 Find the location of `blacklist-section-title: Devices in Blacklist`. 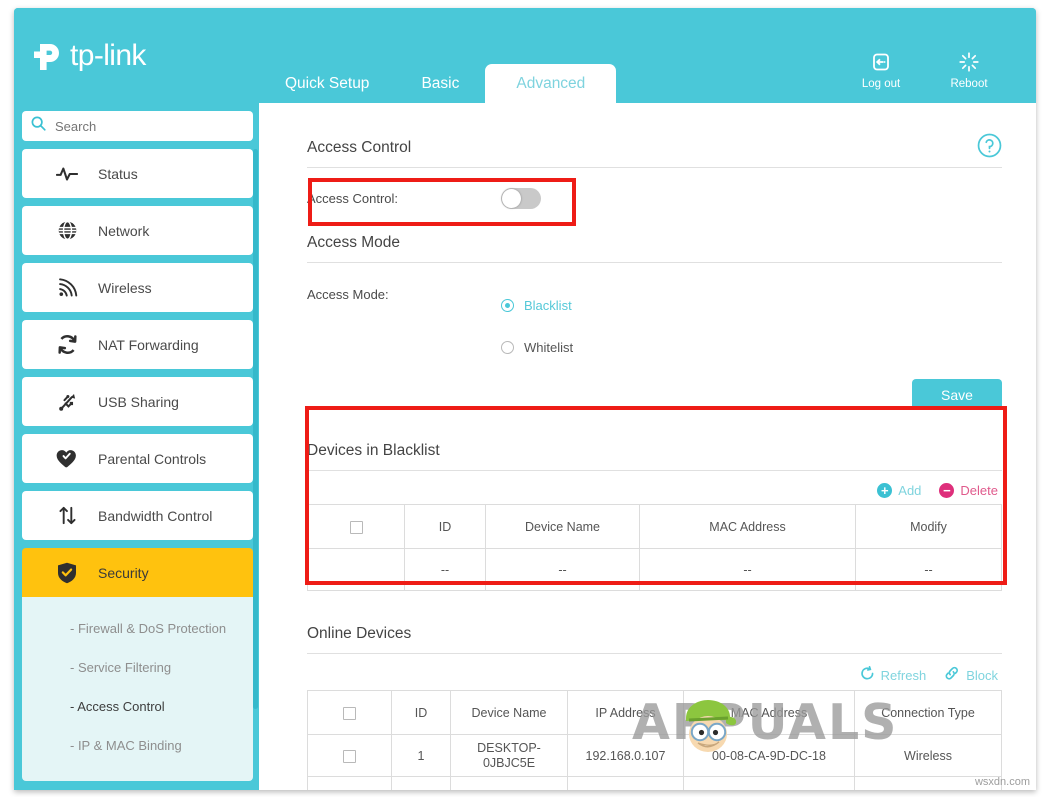

blacklist-section-title: Devices in Blacklist is located at coordinates (654, 453).